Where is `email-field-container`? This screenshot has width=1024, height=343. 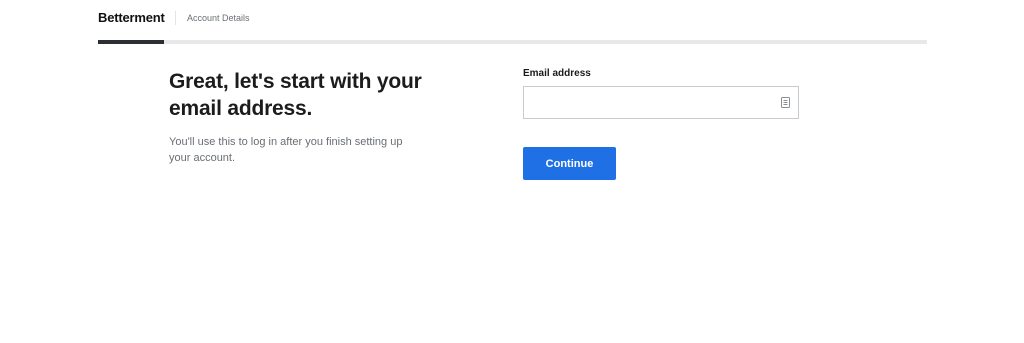
email-field-container is located at coordinates (661, 102).